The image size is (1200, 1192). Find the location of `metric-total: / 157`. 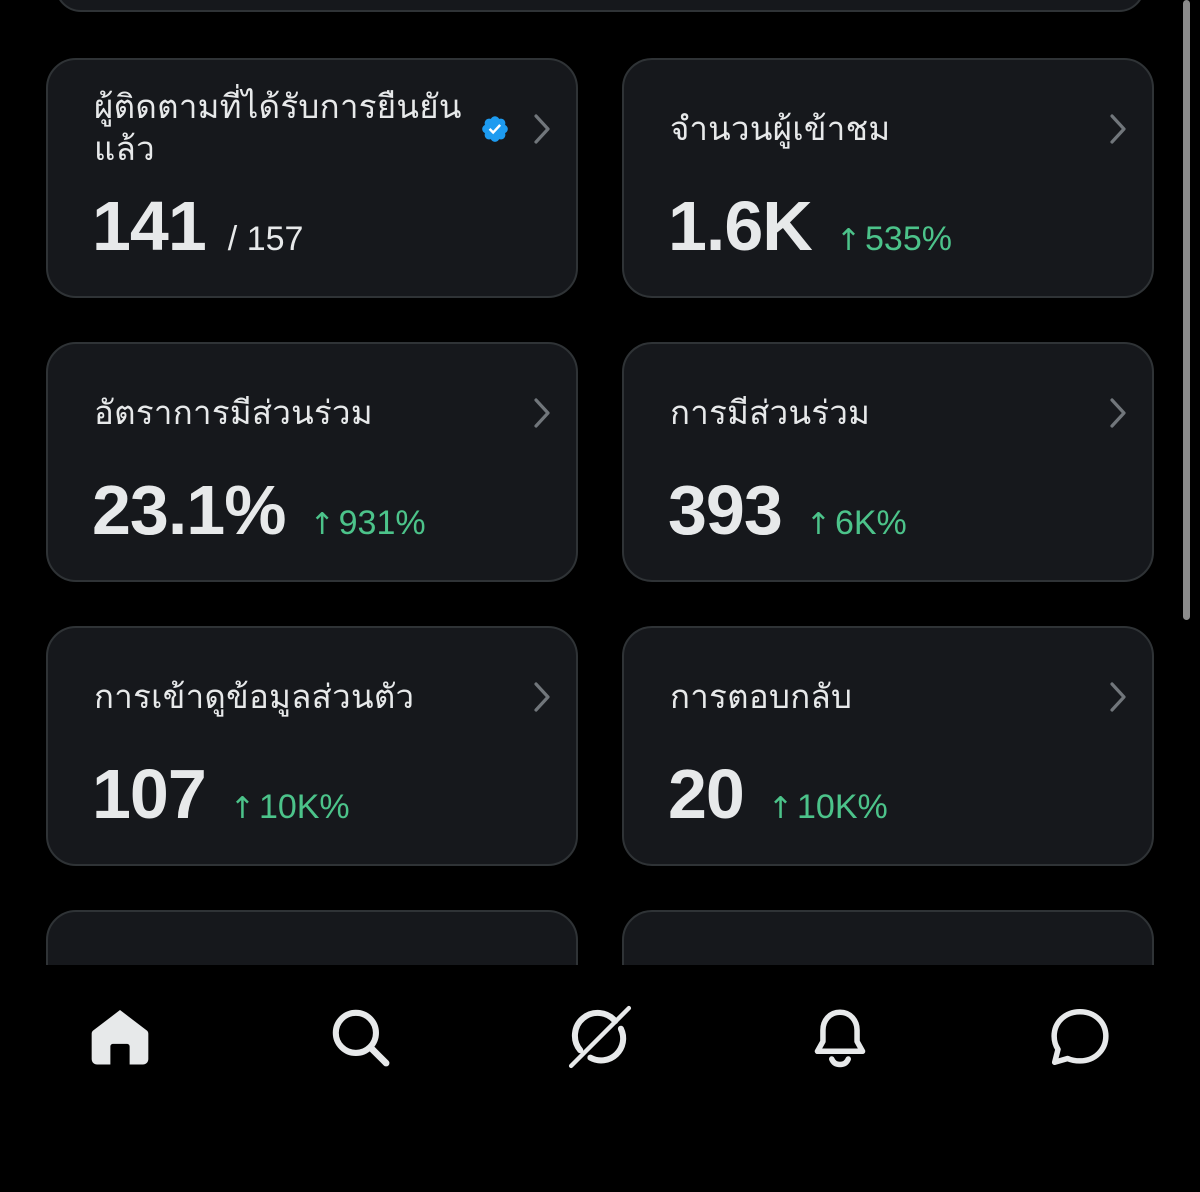

metric-total: / 157 is located at coordinates (265, 239).